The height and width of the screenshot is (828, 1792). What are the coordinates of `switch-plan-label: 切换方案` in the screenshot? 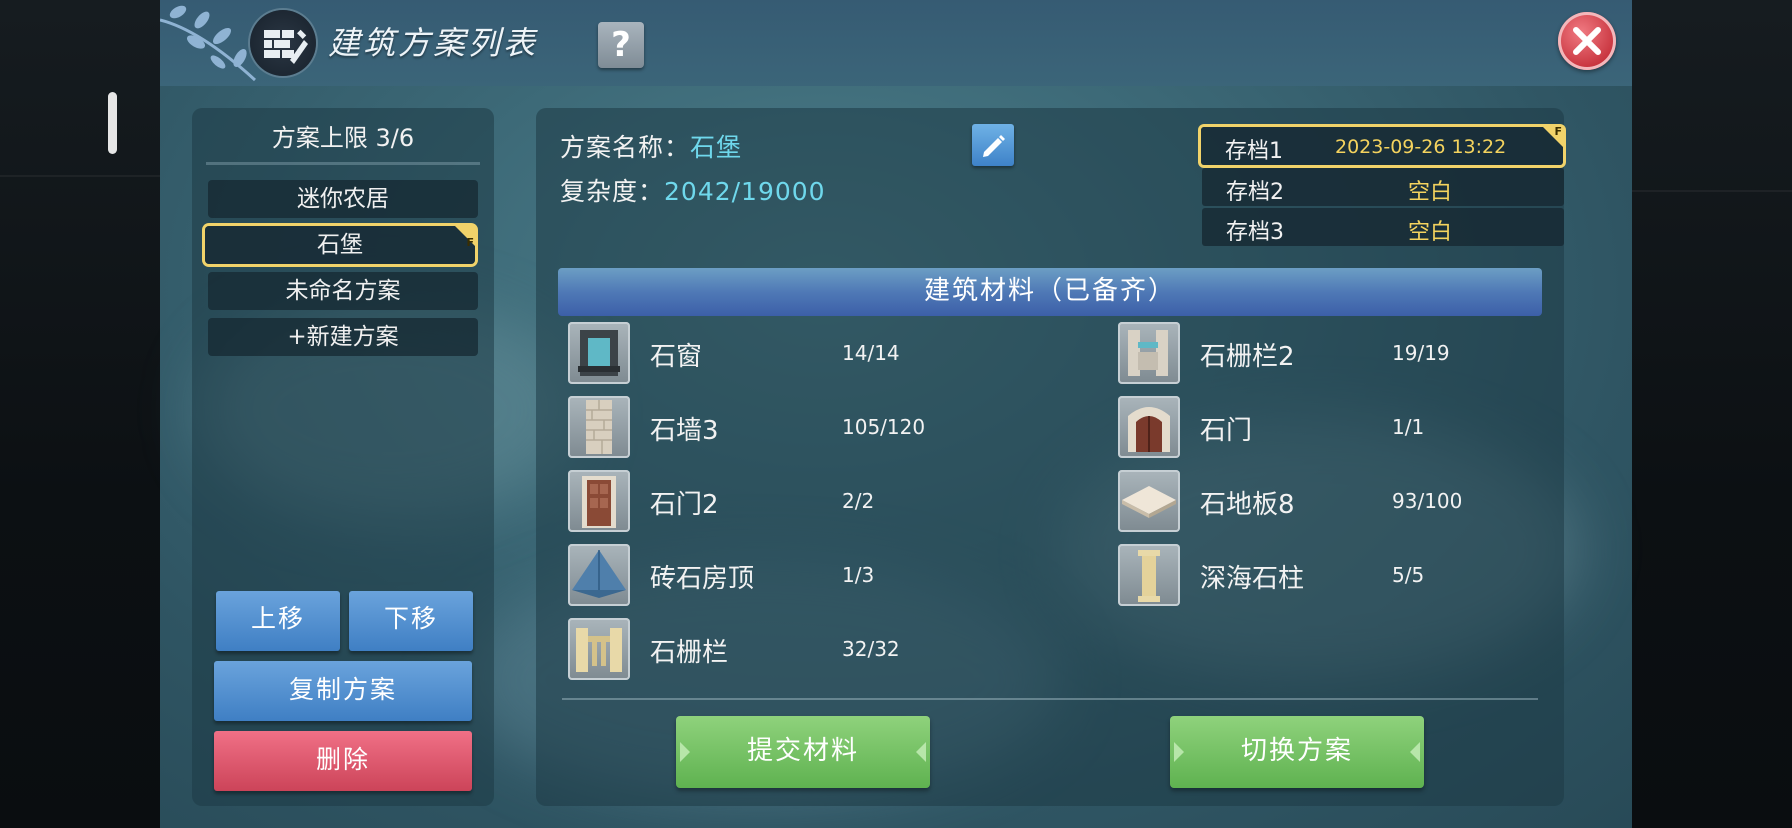 It's located at (1296, 751).